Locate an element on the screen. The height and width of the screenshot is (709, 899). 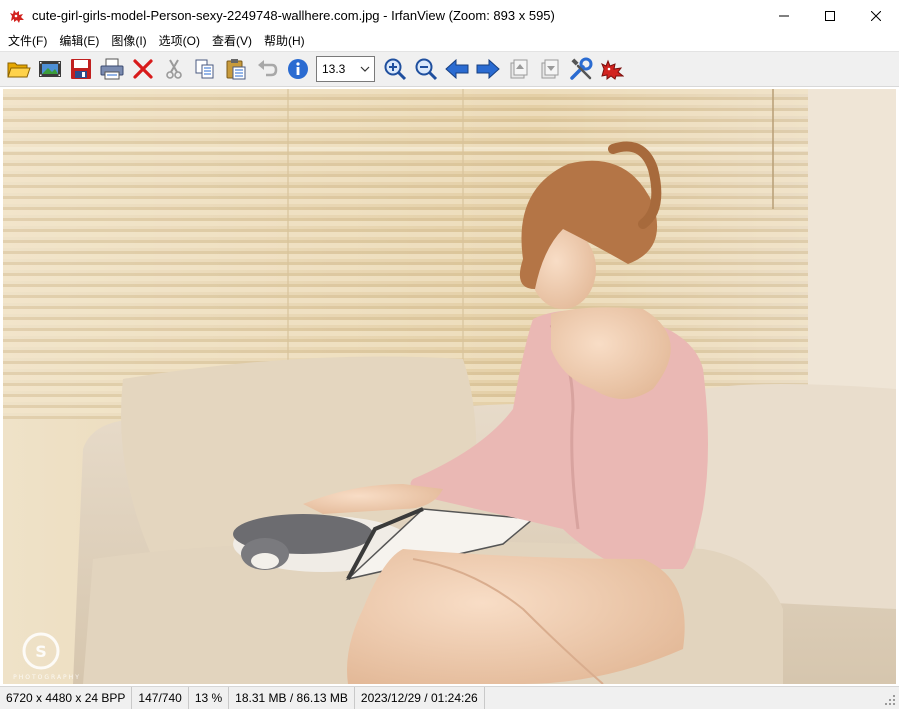
save-button is located at coordinates (80, 69).